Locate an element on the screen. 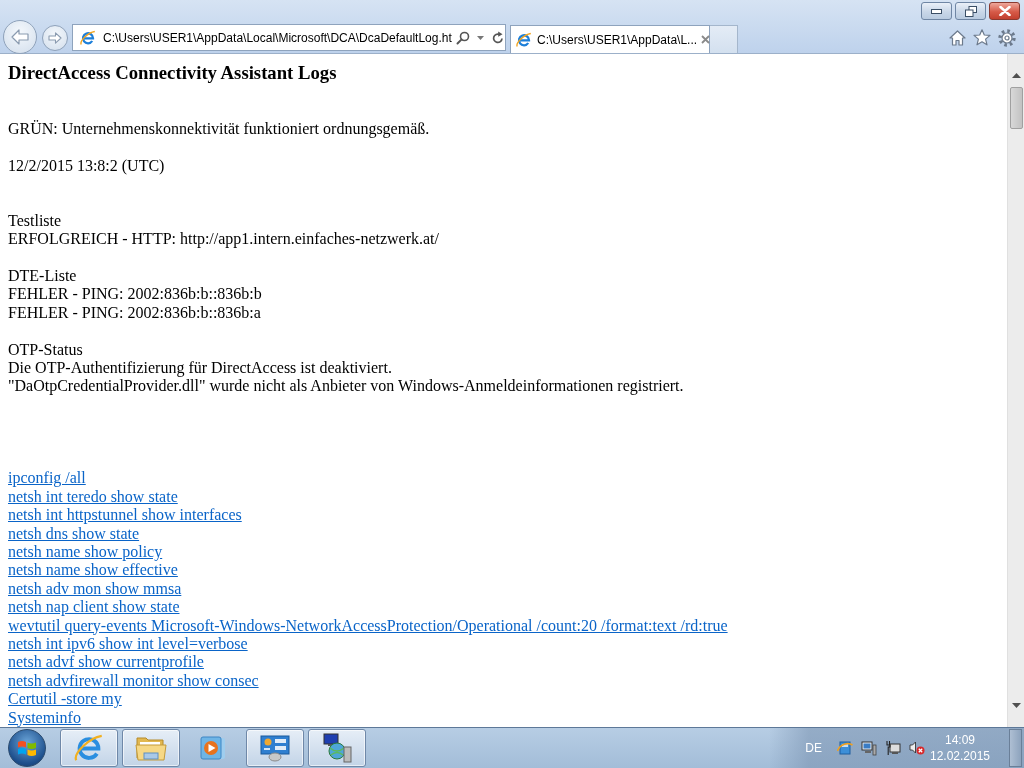 The height and width of the screenshot is (768, 1024). command-link: netsh nap client show state is located at coordinates (94, 607).